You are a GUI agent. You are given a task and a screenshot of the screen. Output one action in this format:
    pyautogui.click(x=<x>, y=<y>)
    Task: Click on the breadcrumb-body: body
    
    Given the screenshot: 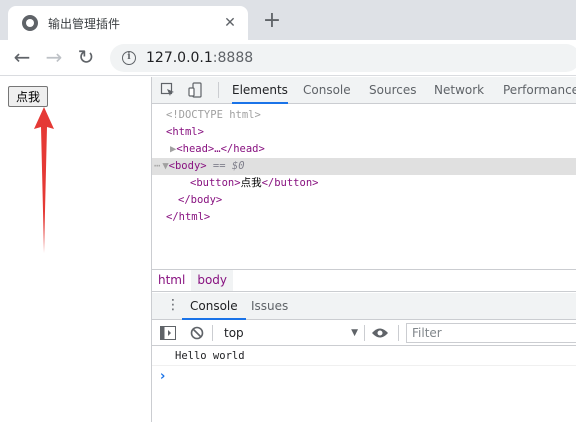 What is the action you would take?
    pyautogui.click(x=212, y=280)
    